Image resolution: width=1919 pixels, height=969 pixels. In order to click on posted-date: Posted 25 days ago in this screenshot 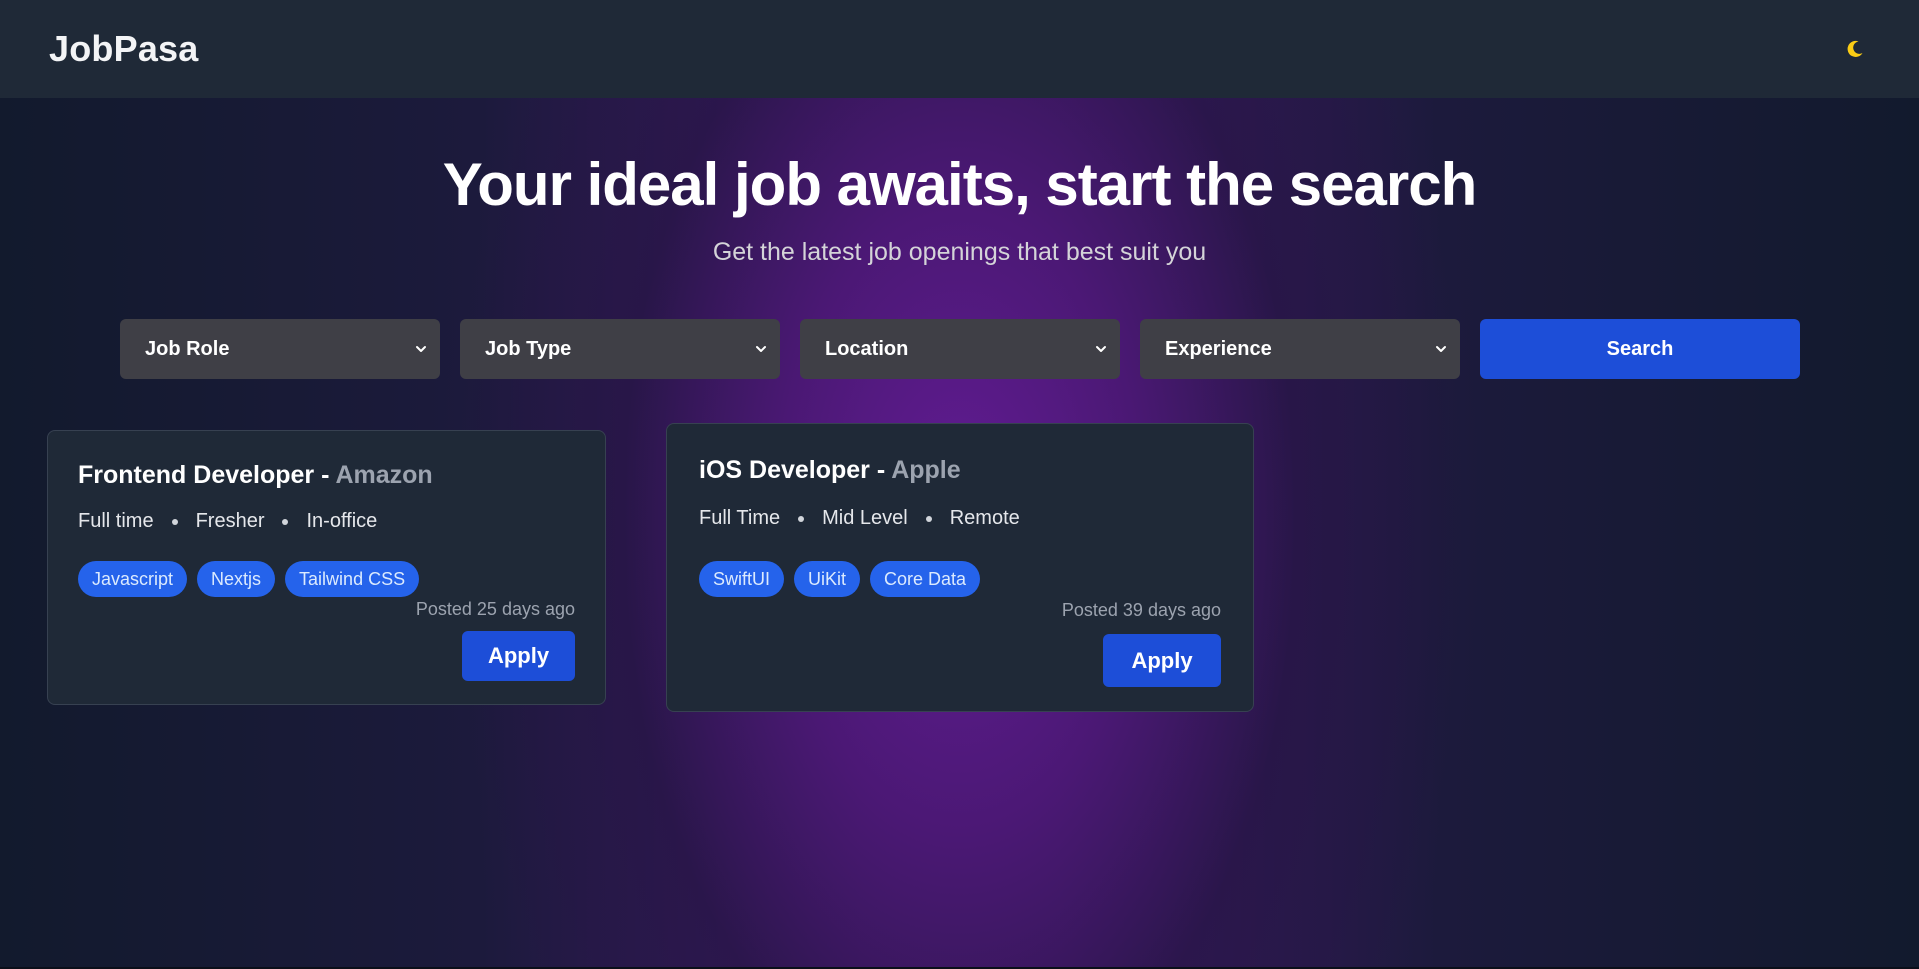, I will do `click(495, 609)`.